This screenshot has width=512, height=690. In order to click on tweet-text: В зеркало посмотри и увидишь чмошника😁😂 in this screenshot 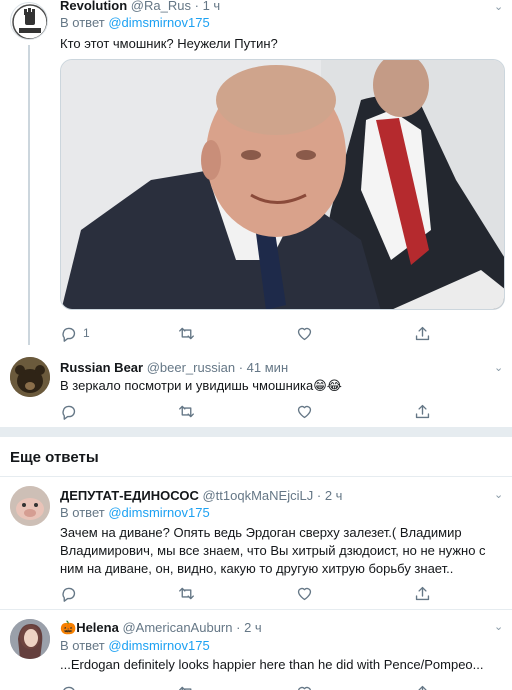, I will do `click(201, 385)`.